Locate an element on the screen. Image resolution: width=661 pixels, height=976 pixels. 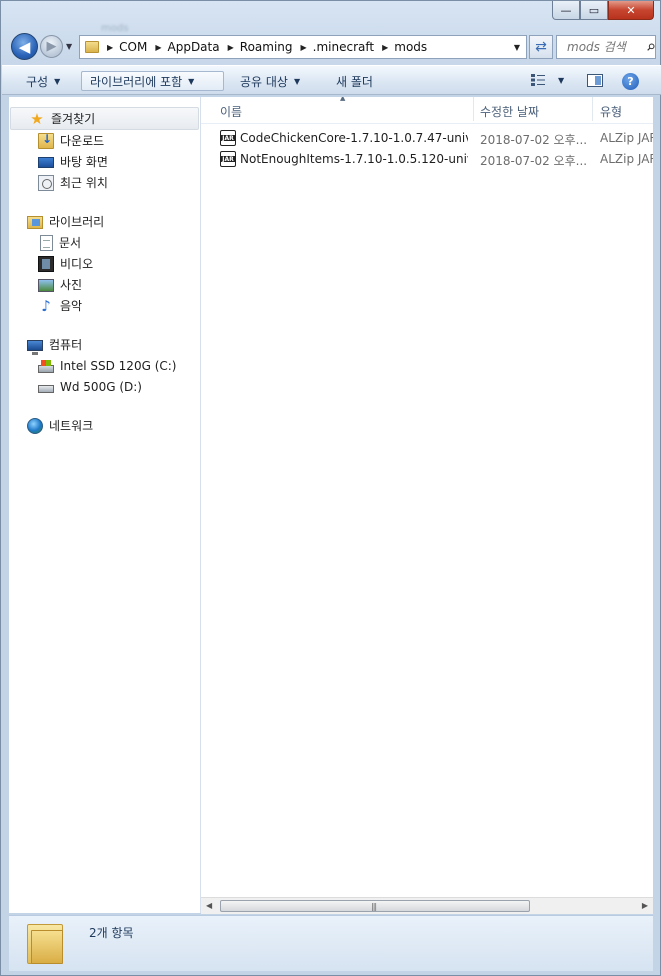
sidebar-item-drive-c: Intel SSD 120G (C:) is located at coordinates (104, 365).